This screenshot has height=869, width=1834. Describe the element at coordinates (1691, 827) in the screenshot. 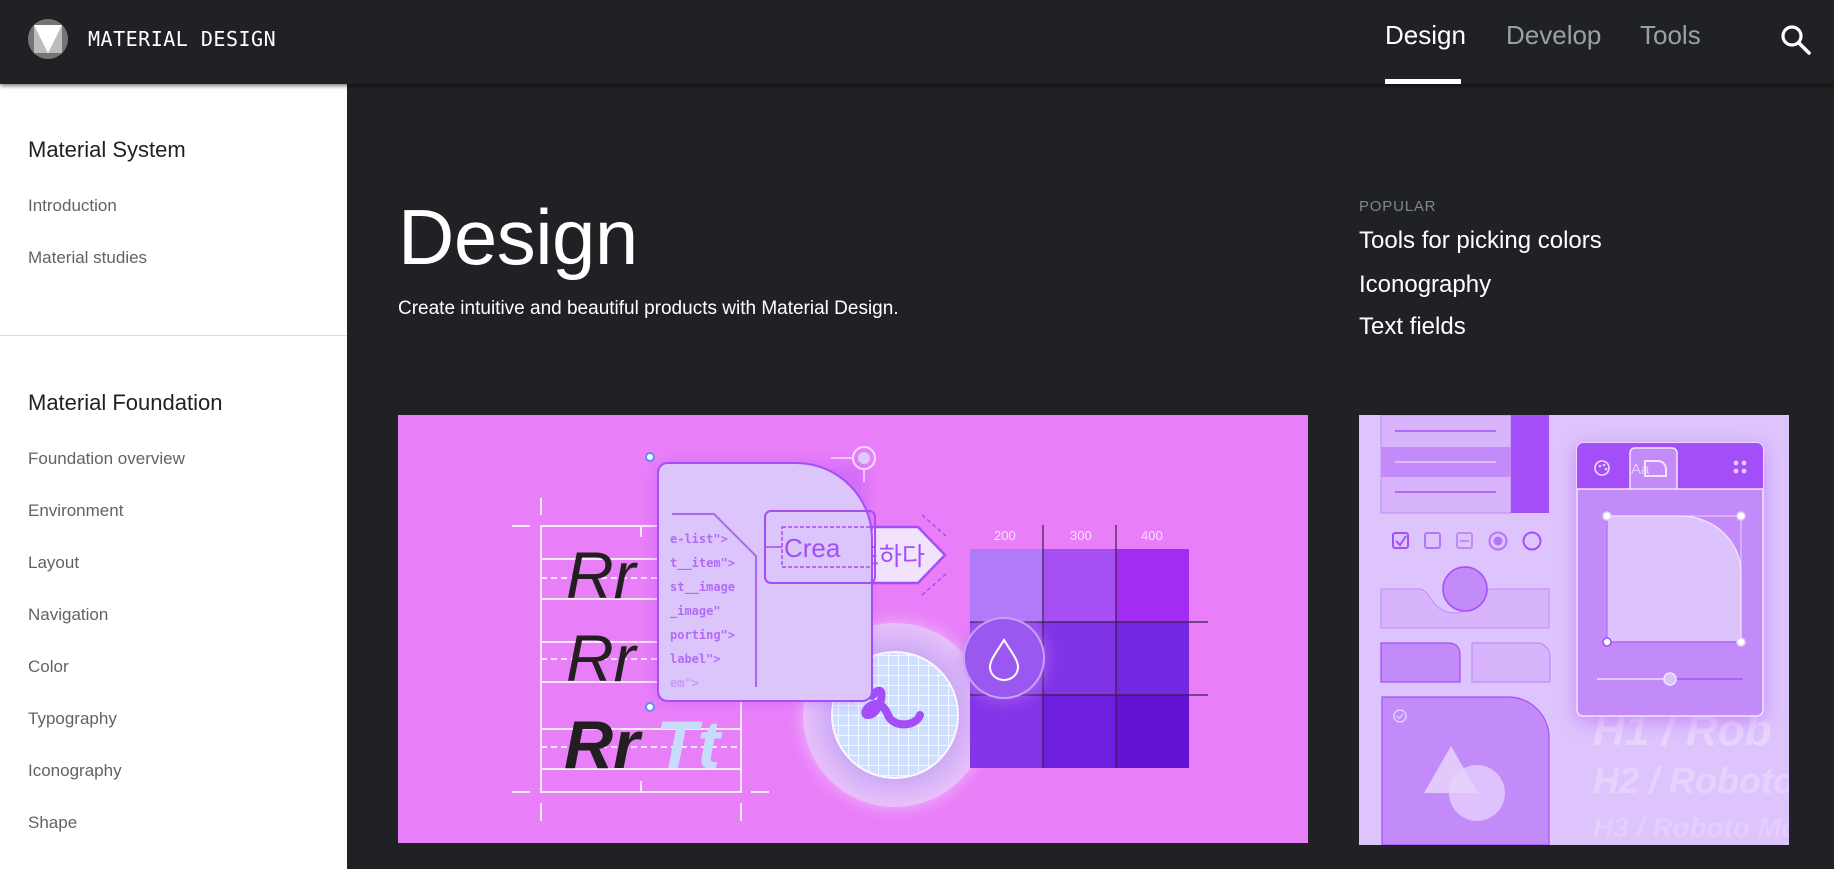

I see `type-scale-h3: H3 / Roboto Mo` at that location.